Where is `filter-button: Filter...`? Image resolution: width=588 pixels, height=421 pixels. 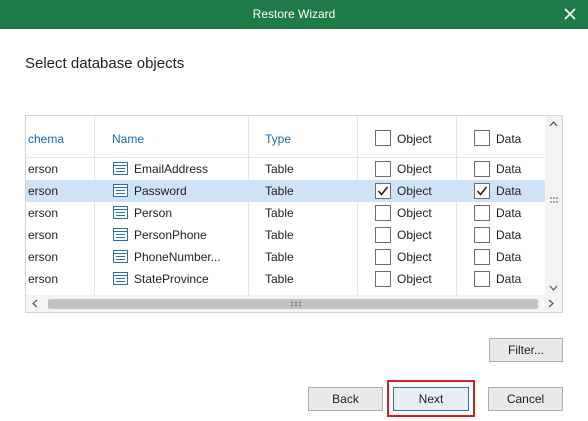
filter-button: Filter... is located at coordinates (526, 350).